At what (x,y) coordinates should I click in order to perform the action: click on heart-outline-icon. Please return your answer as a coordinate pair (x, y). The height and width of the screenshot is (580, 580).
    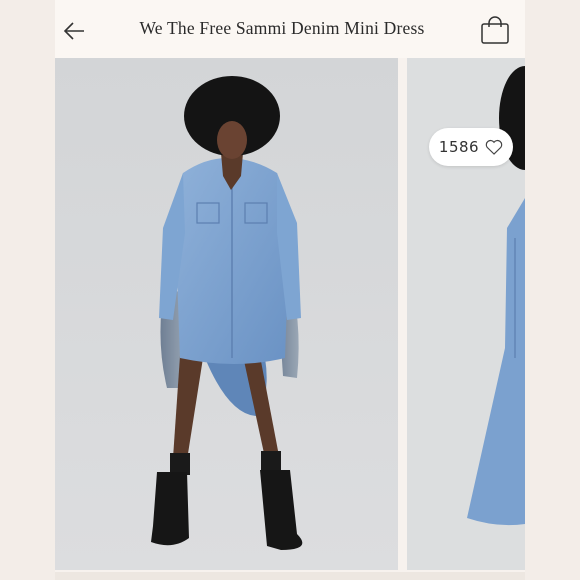
    Looking at the image, I should click on (494, 147).